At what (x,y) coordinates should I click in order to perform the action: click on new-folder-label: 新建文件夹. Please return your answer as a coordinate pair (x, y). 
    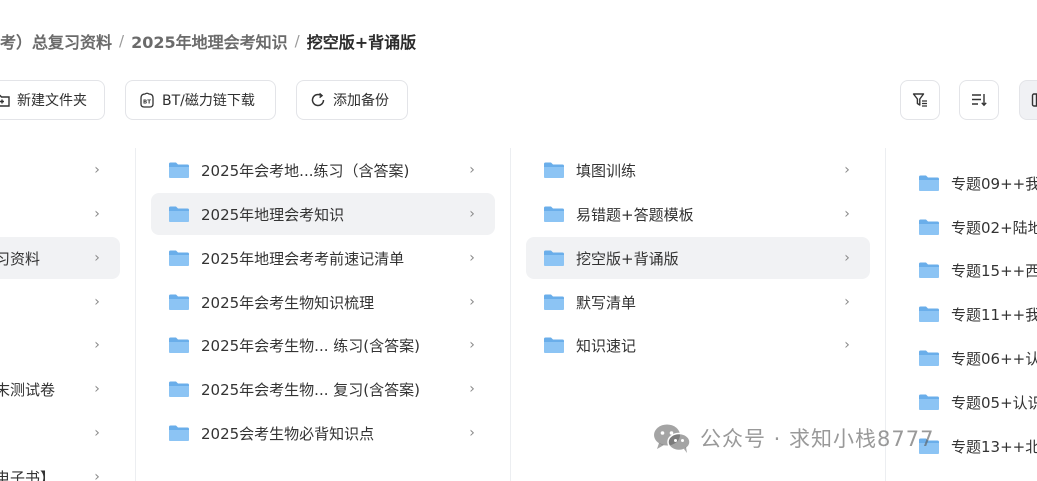
    Looking at the image, I should click on (52, 101).